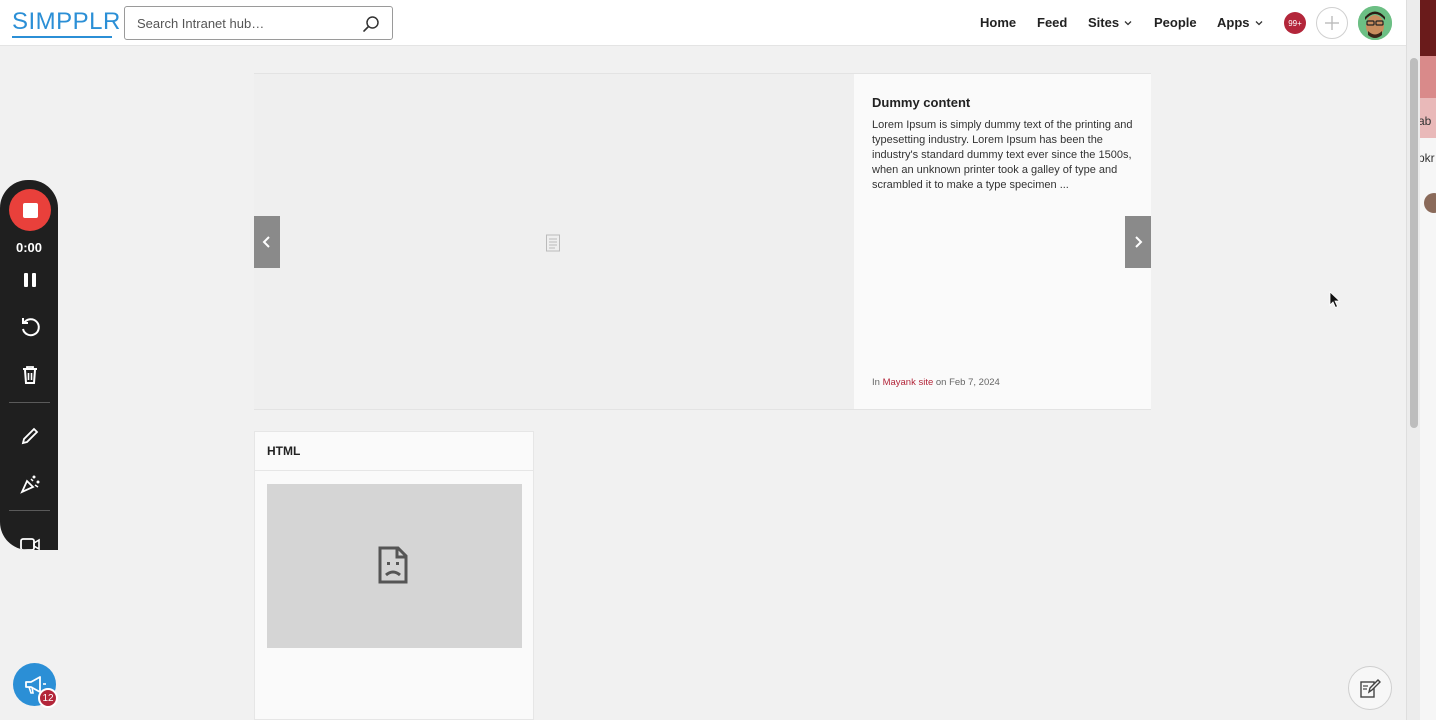 The image size is (1436, 720). I want to click on simpplr-logo: SIMPPLR, so click(66, 22).